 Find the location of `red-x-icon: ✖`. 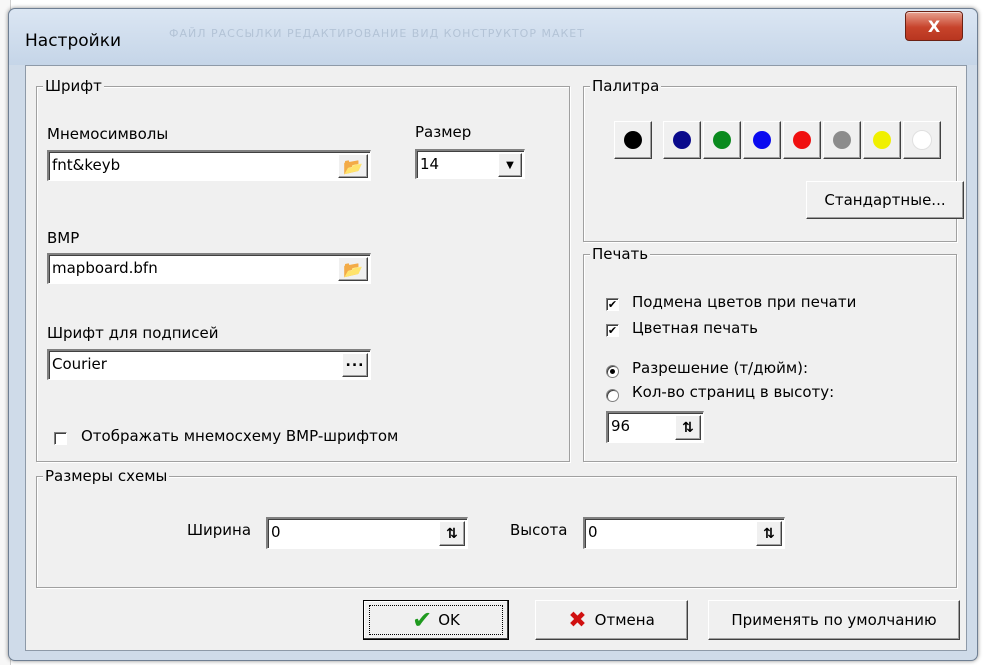

red-x-icon: ✖ is located at coordinates (577, 620).